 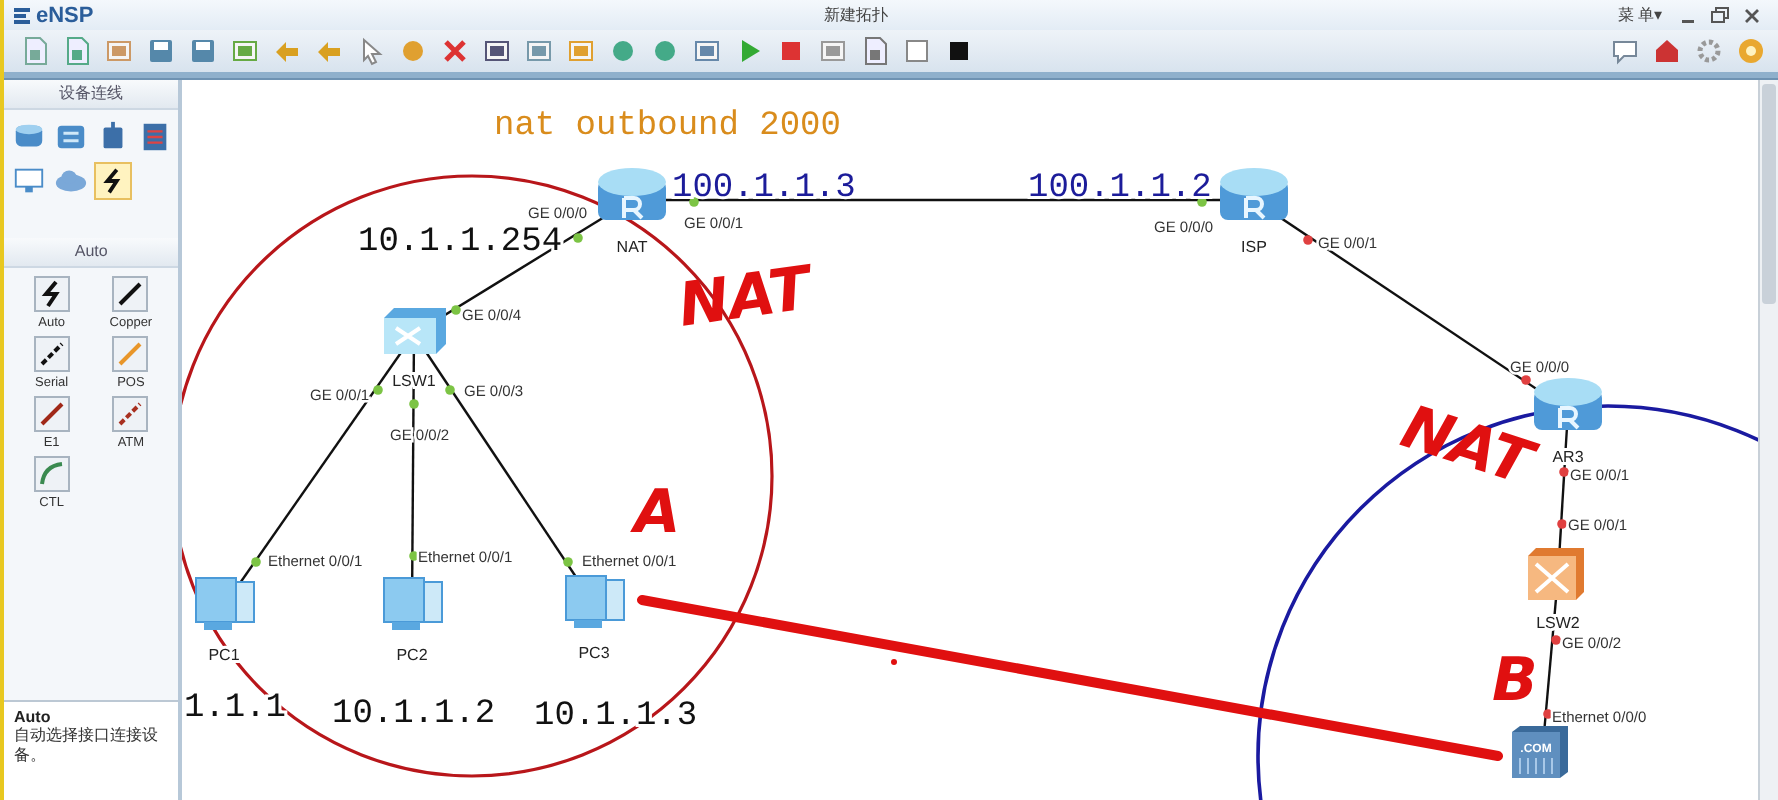 What do you see at coordinates (455, 51) in the screenshot?
I see `delete-icon` at bounding box center [455, 51].